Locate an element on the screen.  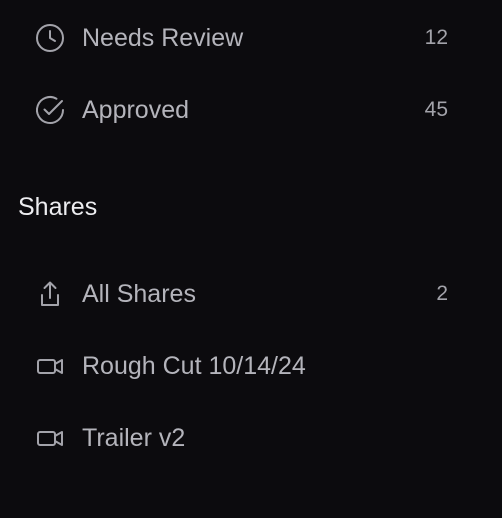
section-heading-shares: Shares is located at coordinates (58, 207).